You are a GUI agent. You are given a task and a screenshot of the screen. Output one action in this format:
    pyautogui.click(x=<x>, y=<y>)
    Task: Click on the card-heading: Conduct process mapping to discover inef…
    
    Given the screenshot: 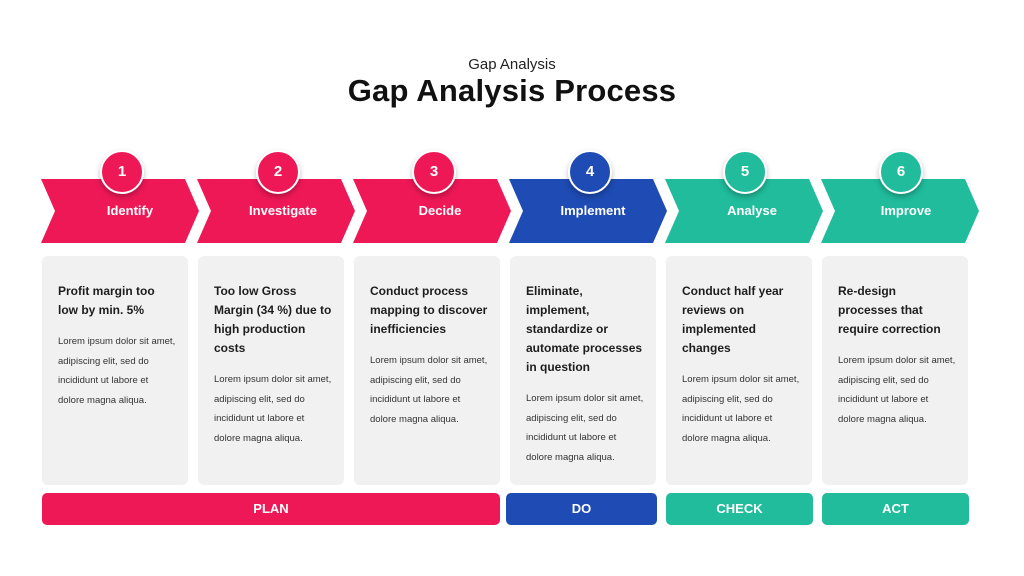 What is the action you would take?
    pyautogui.click(x=429, y=310)
    